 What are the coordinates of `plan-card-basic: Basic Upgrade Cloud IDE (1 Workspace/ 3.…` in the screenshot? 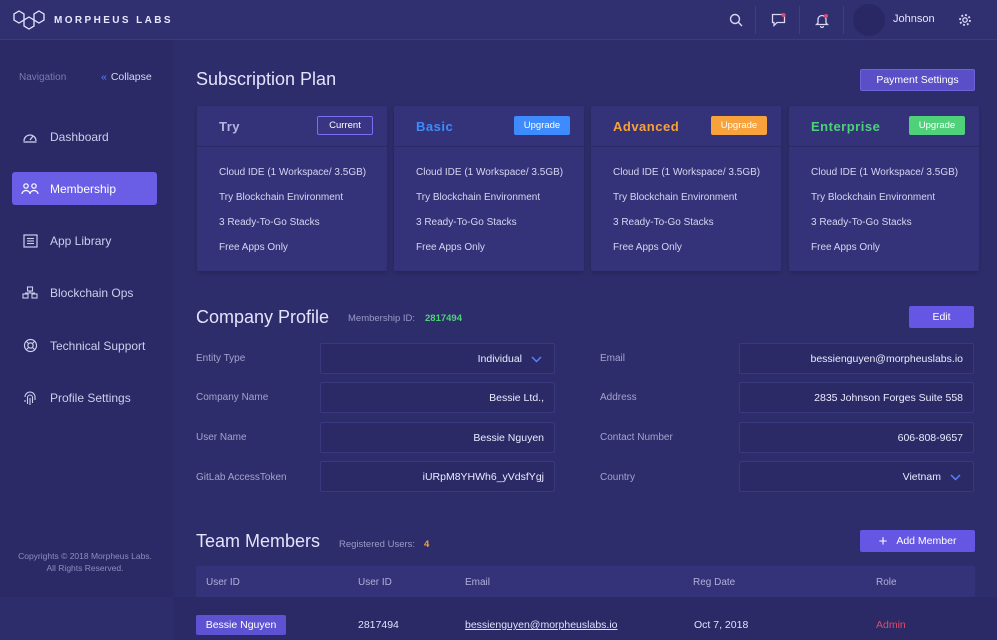 It's located at (489, 188).